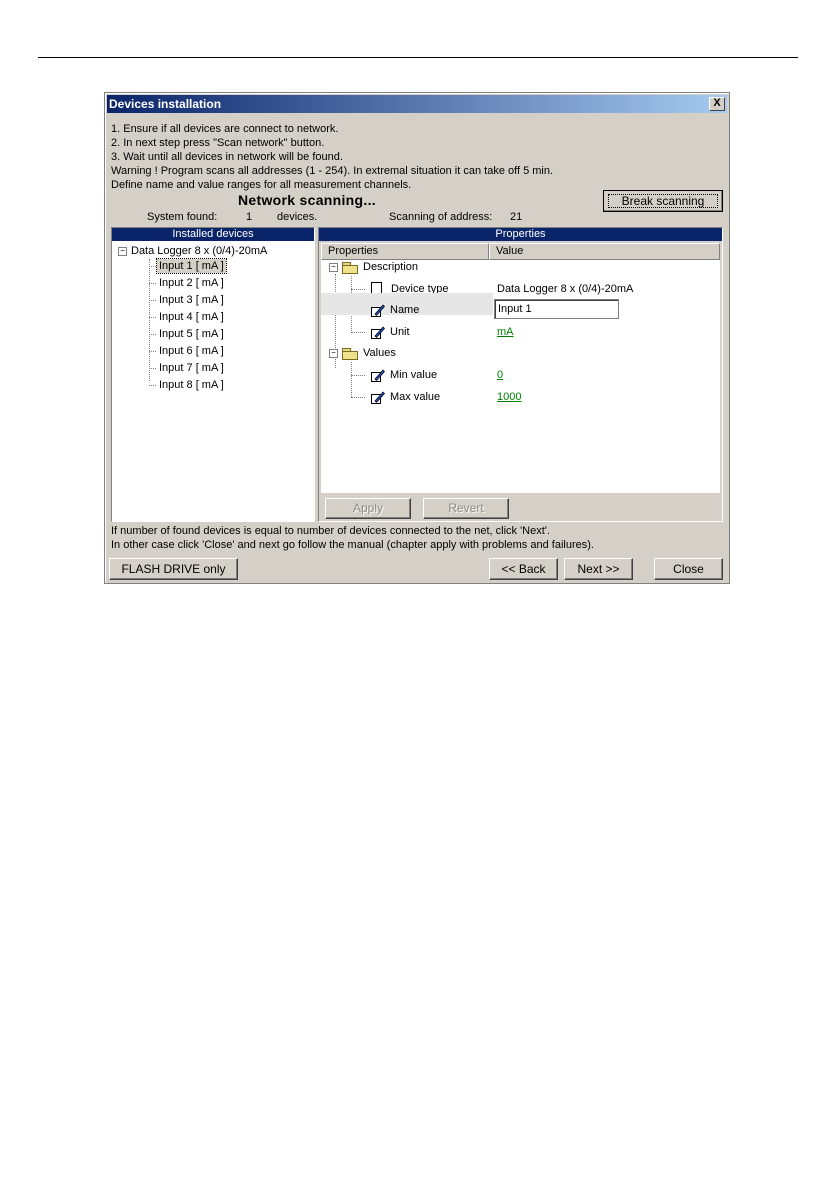 This screenshot has width=840, height=1190. I want to click on min-value-row: Min value, so click(404, 375).